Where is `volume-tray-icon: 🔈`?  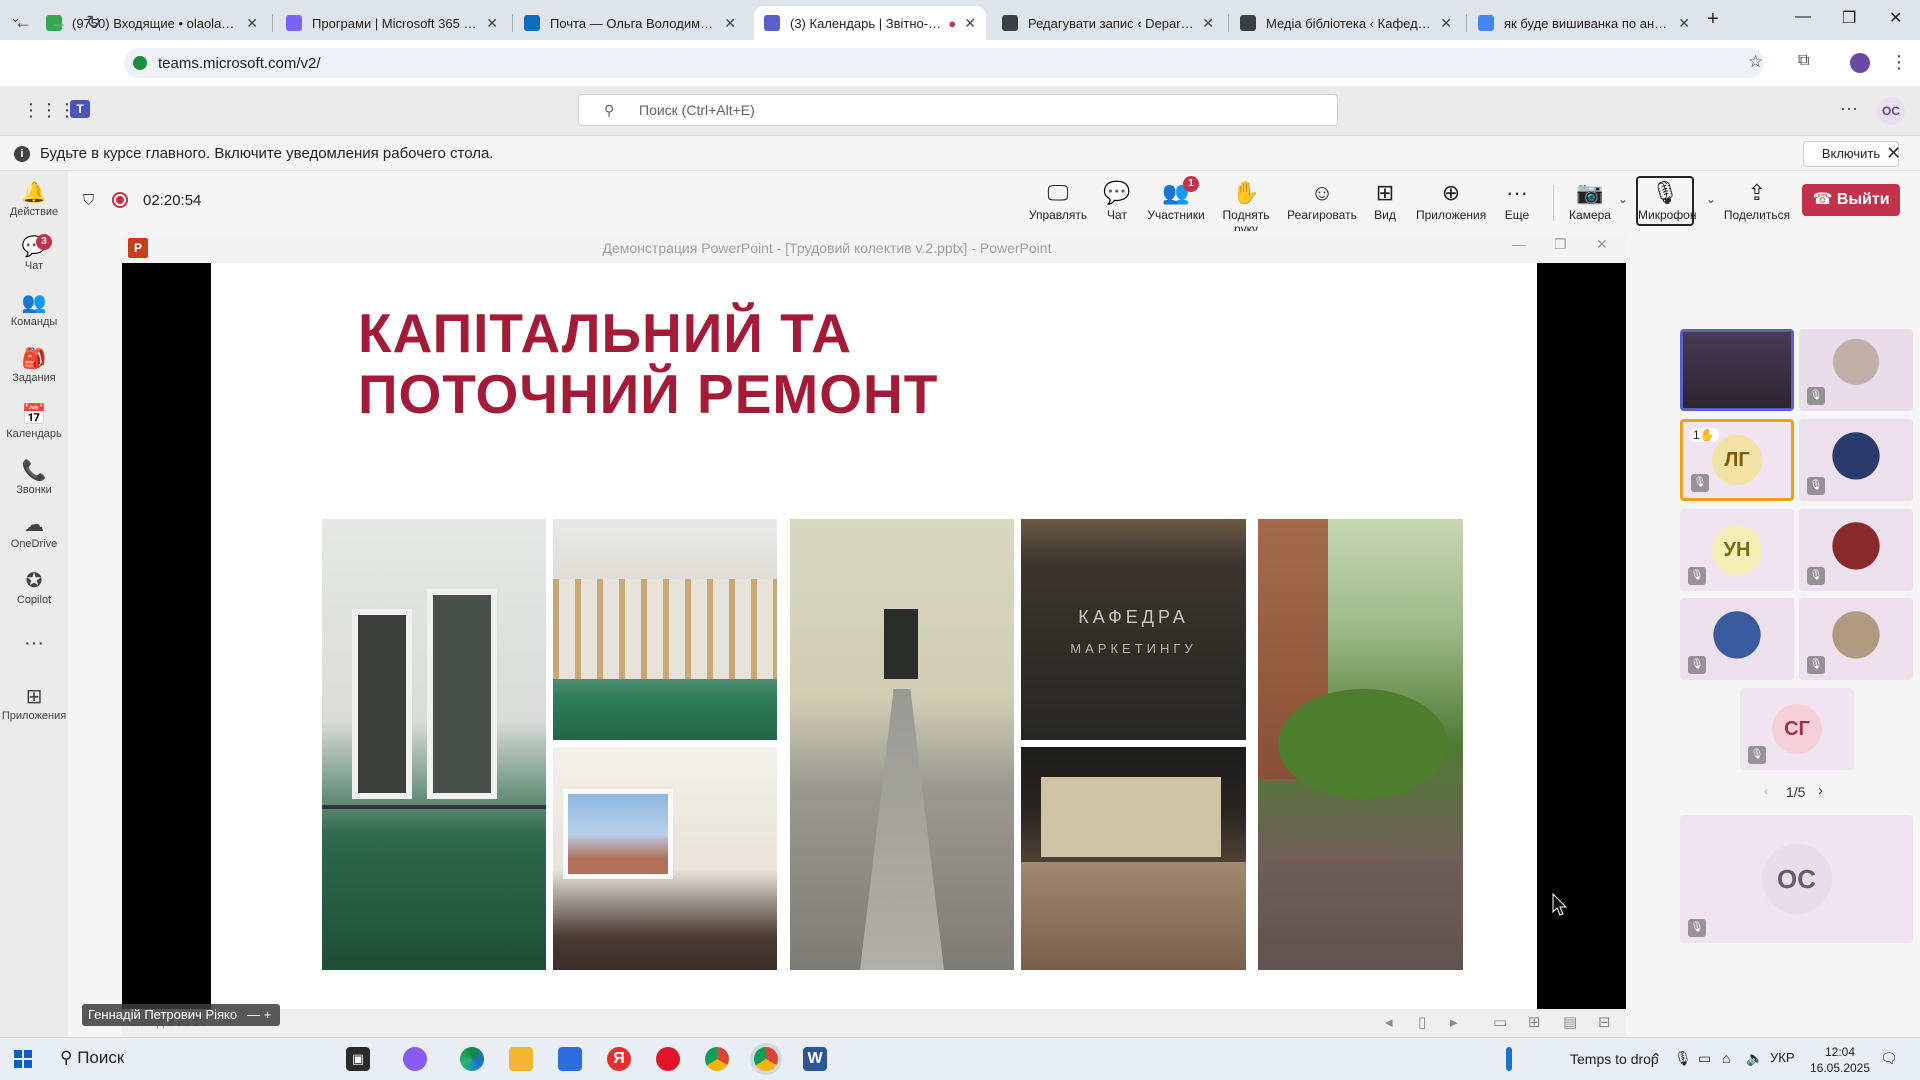
volume-tray-icon: 🔈 is located at coordinates (1754, 1058).